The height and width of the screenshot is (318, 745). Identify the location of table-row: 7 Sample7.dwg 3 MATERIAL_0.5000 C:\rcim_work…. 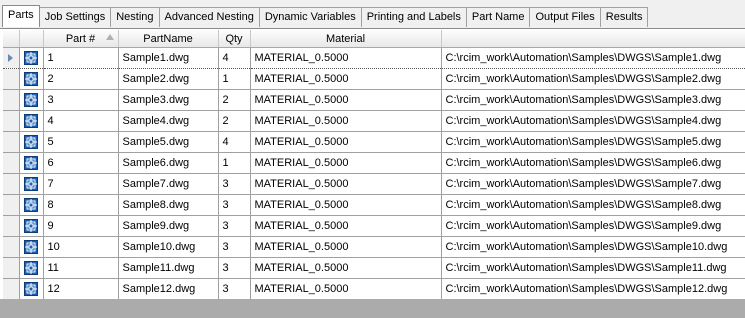
(374, 184).